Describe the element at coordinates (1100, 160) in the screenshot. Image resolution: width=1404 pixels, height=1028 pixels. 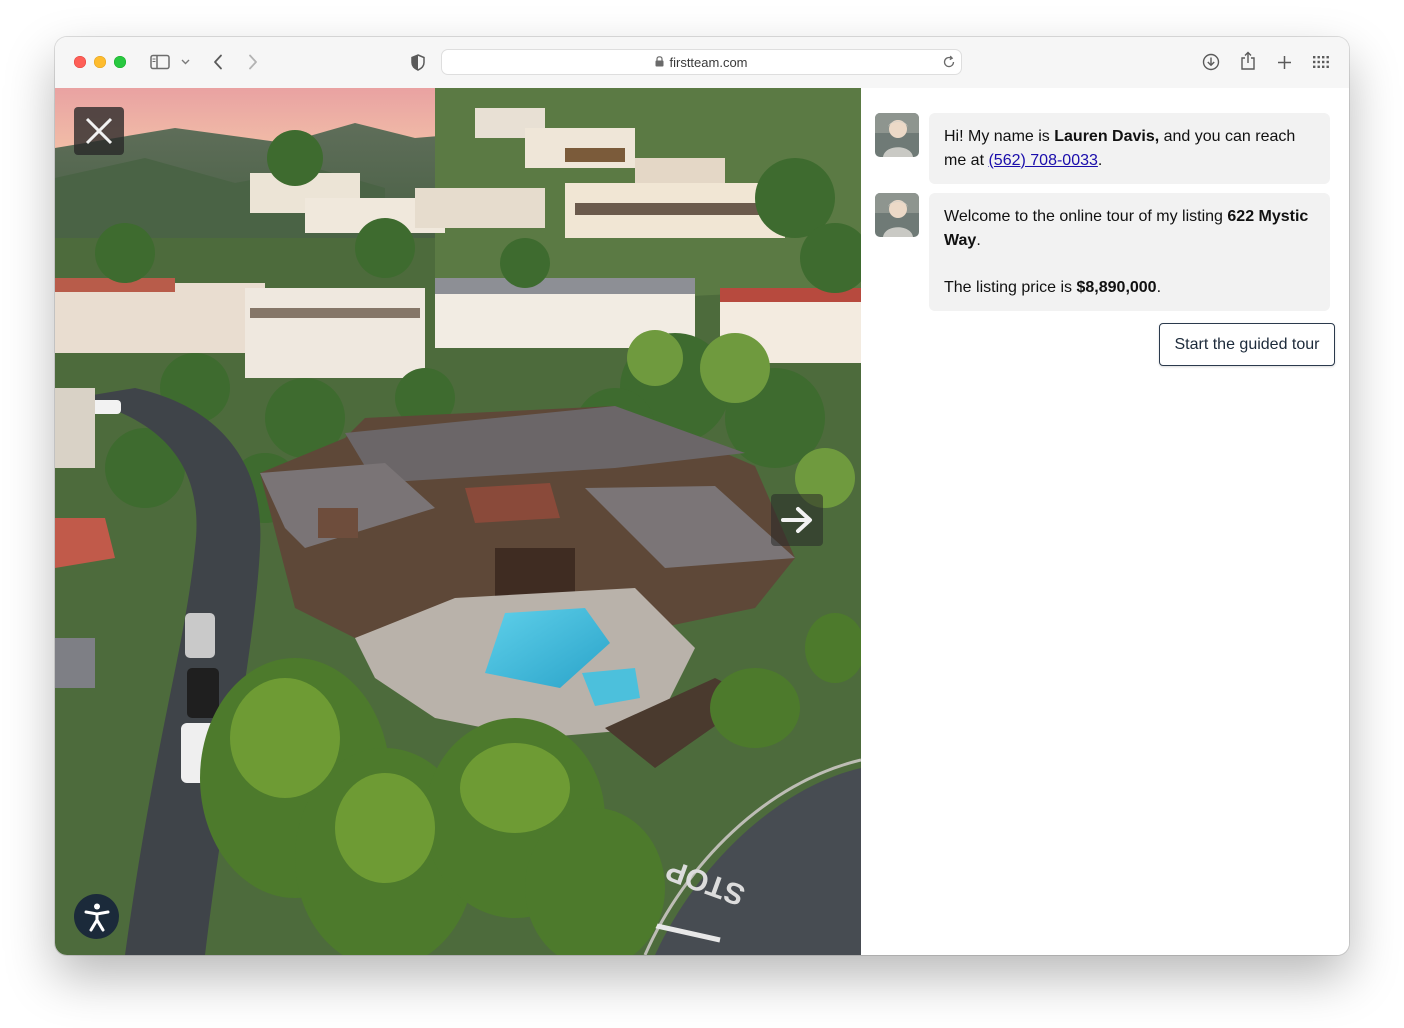
I see `intro-suffix-text: .` at that location.